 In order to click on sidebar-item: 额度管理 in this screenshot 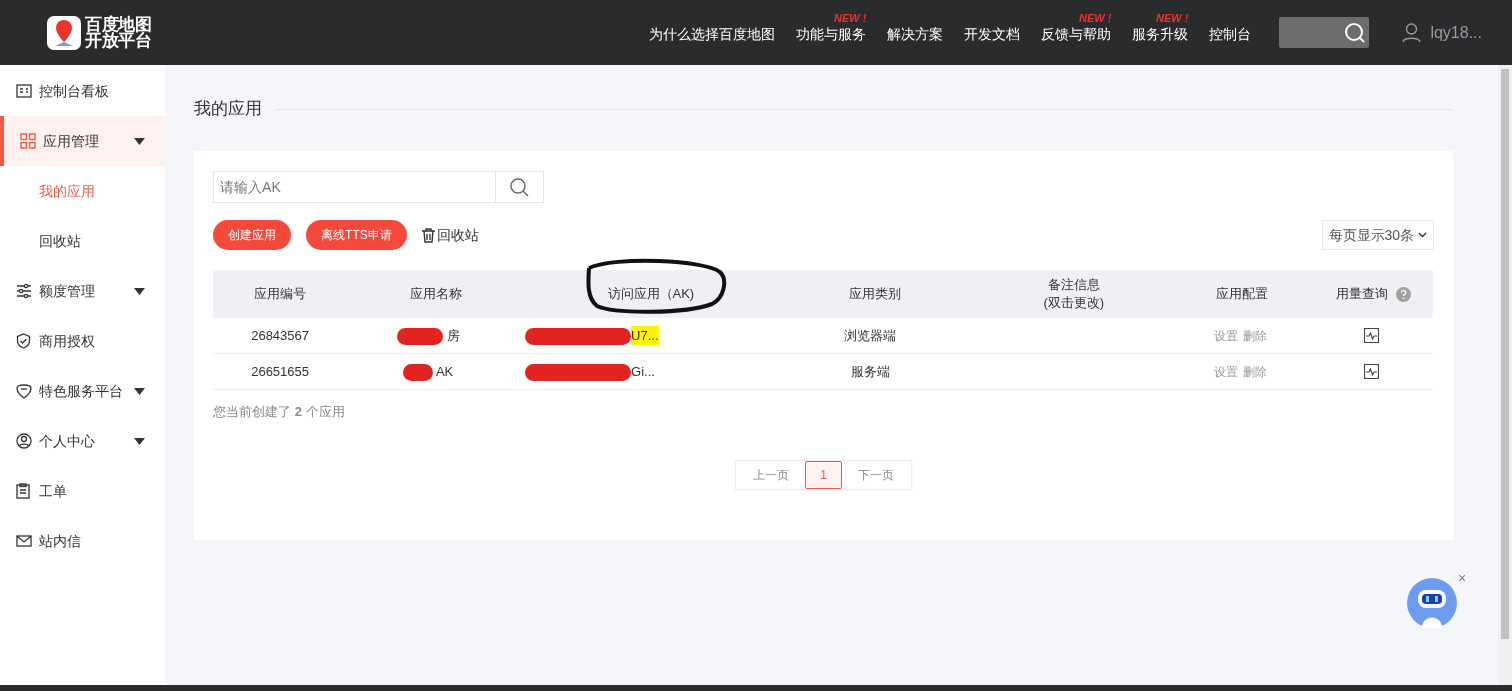, I will do `click(83, 291)`.